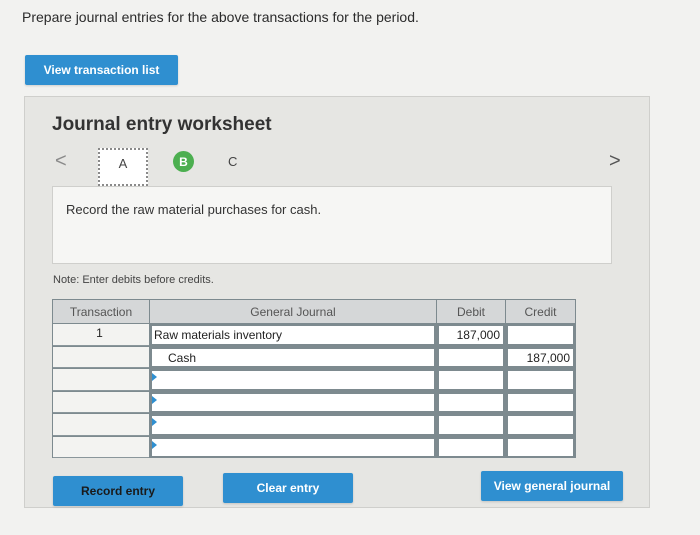 The height and width of the screenshot is (535, 700). I want to click on header-debit: Debit, so click(471, 311).